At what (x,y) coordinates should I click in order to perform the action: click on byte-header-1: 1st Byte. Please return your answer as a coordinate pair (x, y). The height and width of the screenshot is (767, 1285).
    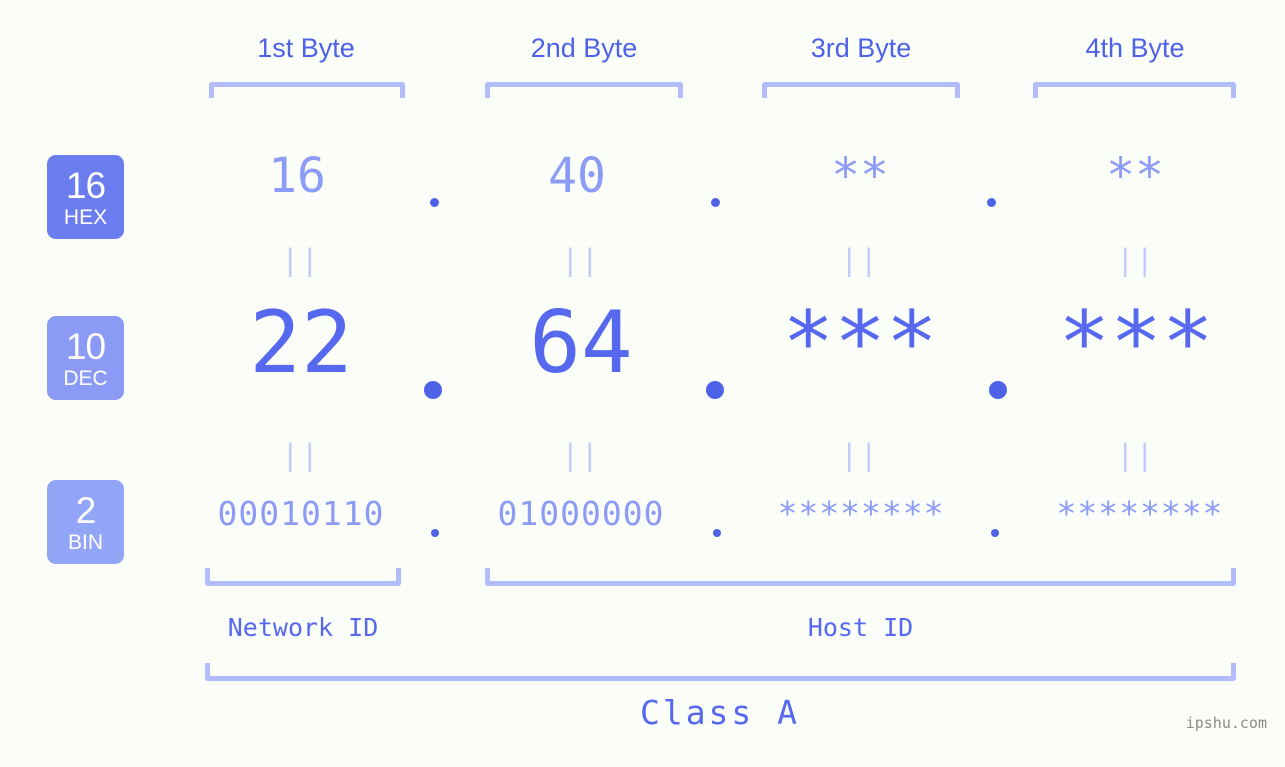
    Looking at the image, I should click on (306, 48).